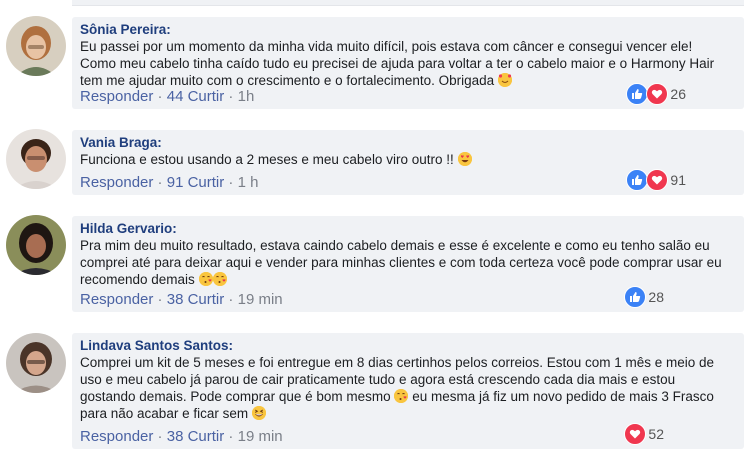 Image resolution: width=751 pixels, height=461 pixels. I want to click on comment-author: Sônia Pereira:, so click(408, 29).